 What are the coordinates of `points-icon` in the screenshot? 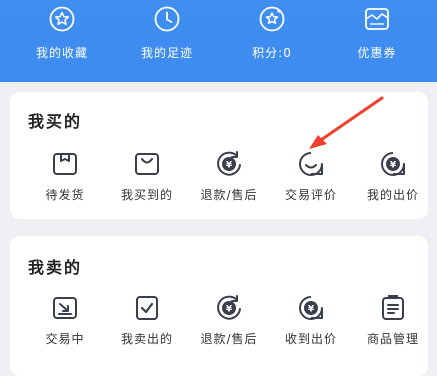 It's located at (272, 19).